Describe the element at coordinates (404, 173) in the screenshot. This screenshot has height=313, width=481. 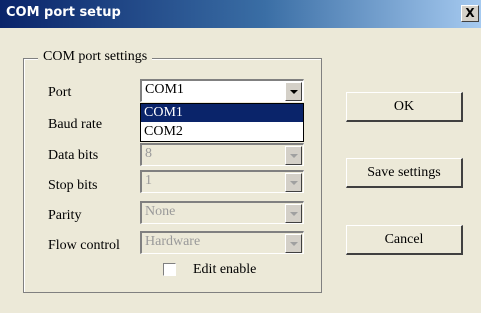
I see `save-settings-button: Save settings` at that location.